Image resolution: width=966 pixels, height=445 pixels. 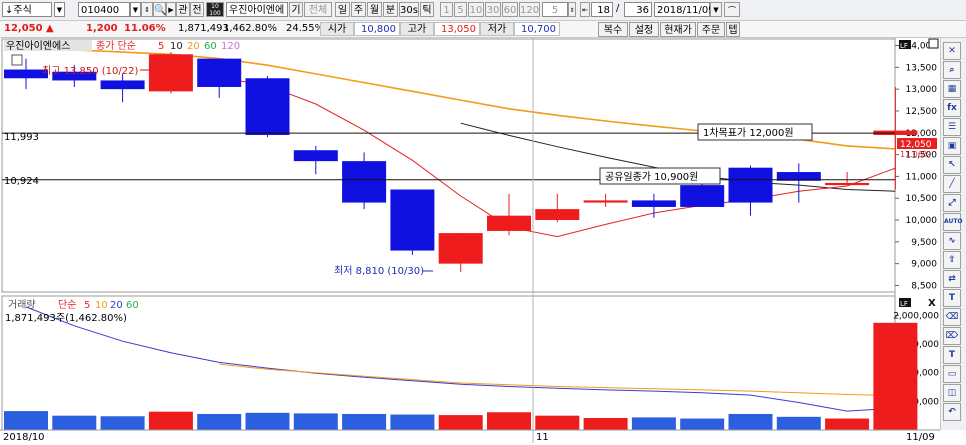 I want to click on date-dropdown-icon: ▼, so click(x=716, y=9).